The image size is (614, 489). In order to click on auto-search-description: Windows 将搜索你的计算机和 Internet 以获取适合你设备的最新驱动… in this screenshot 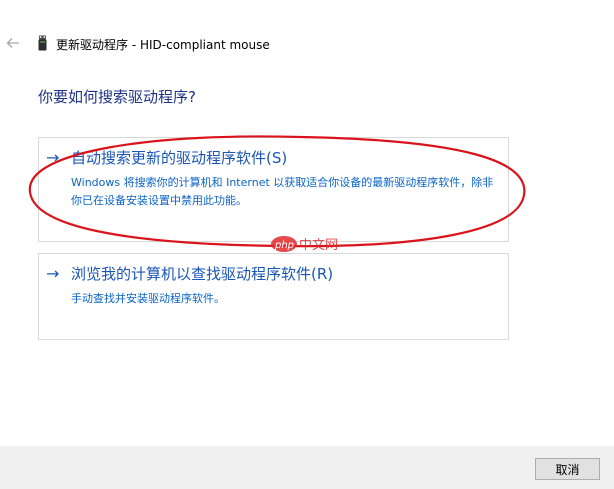, I will do `click(282, 191)`.